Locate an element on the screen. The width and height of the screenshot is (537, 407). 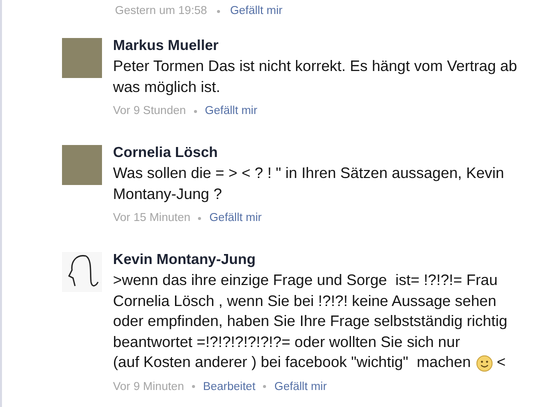
timestamp: Vor 15 Minuten is located at coordinates (151, 218).